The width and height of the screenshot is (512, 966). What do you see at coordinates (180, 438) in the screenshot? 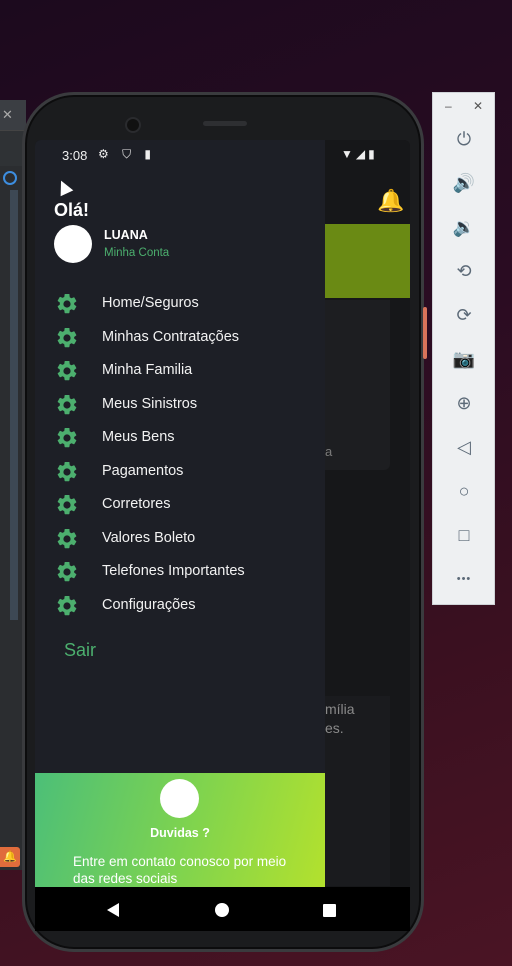
I see `menu-item: Meus Bens` at bounding box center [180, 438].